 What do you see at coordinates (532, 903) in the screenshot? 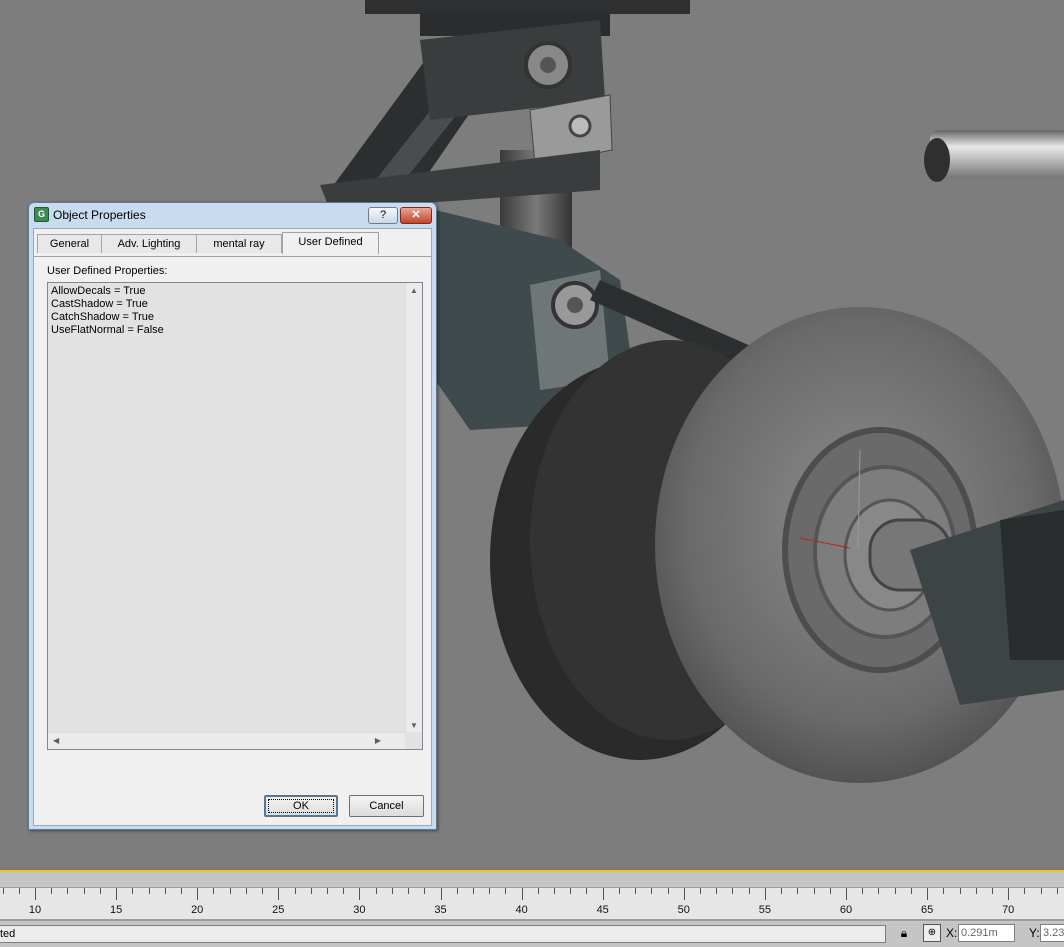
I see `timeline-ruler: 10 15 20 25 30 35 40 45 50 55 60 65 70` at bounding box center [532, 903].